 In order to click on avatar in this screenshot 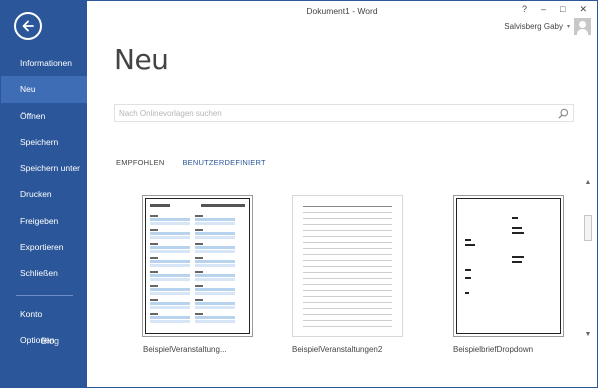, I will do `click(582, 26)`.